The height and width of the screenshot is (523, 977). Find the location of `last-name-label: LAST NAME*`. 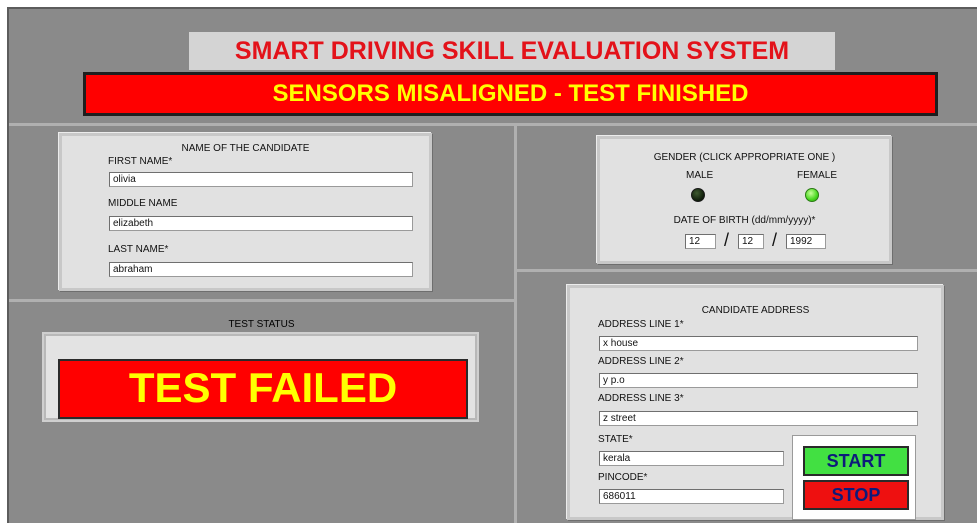

last-name-label: LAST NAME* is located at coordinates (138, 249).